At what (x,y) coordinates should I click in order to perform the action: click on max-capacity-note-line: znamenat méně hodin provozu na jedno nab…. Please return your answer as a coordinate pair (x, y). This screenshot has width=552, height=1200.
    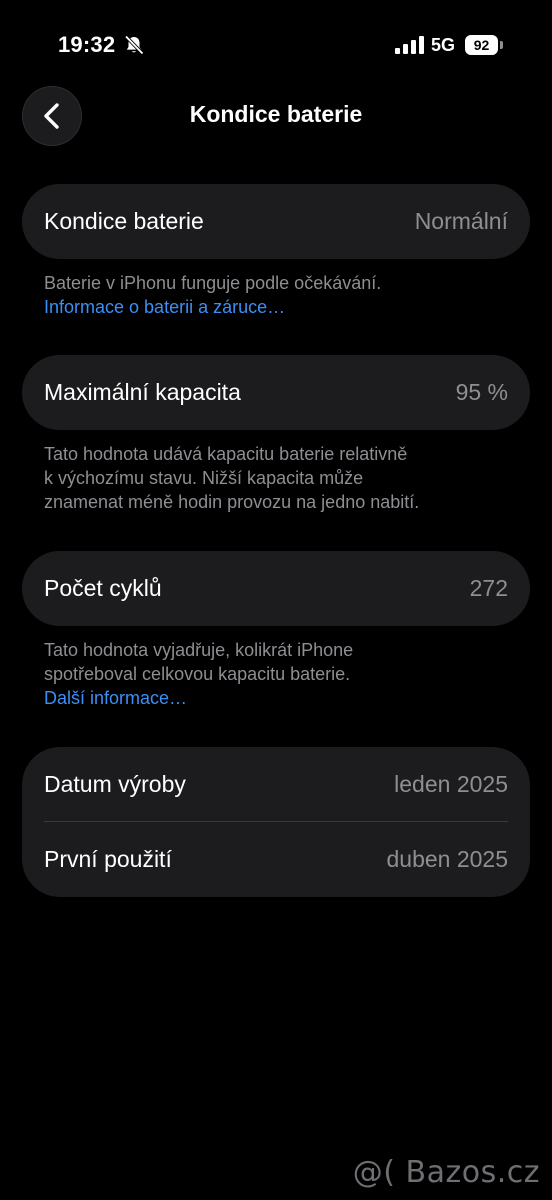
    Looking at the image, I should click on (232, 502).